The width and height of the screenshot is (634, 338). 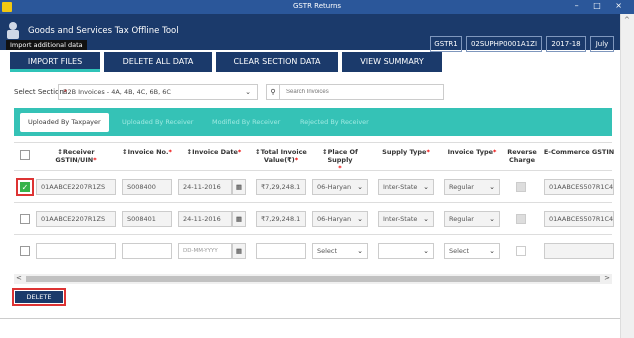 I want to click on col-place-of-supply: ↕Place Of Supply *, so click(x=340, y=160).